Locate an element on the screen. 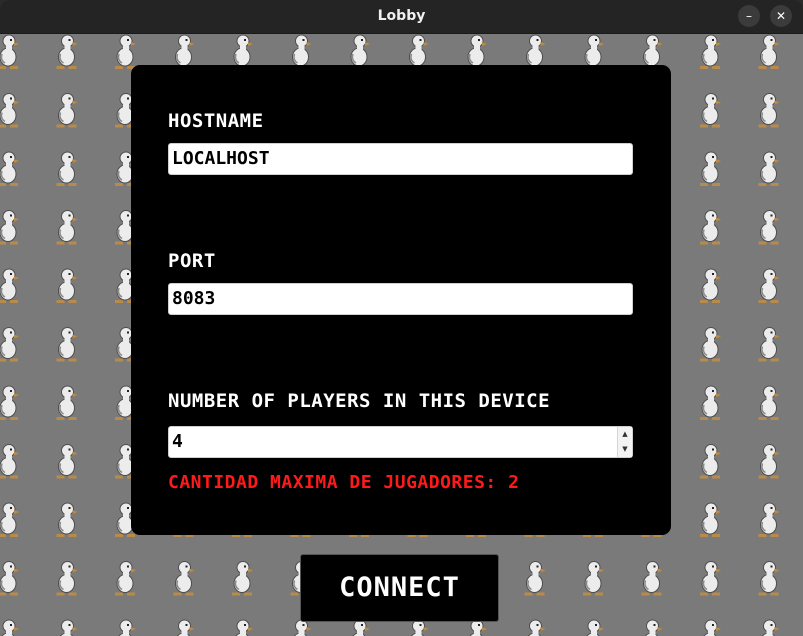 The height and width of the screenshot is (636, 803). close-icon: ✕ is located at coordinates (781, 16).